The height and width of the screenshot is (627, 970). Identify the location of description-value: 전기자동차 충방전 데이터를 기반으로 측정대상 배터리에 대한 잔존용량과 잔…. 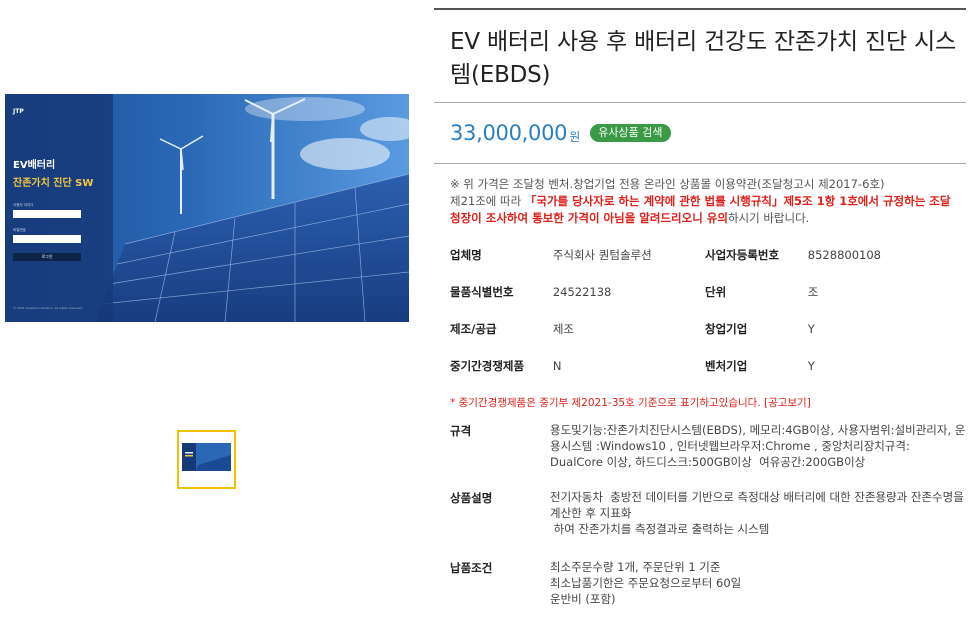
(757, 513).